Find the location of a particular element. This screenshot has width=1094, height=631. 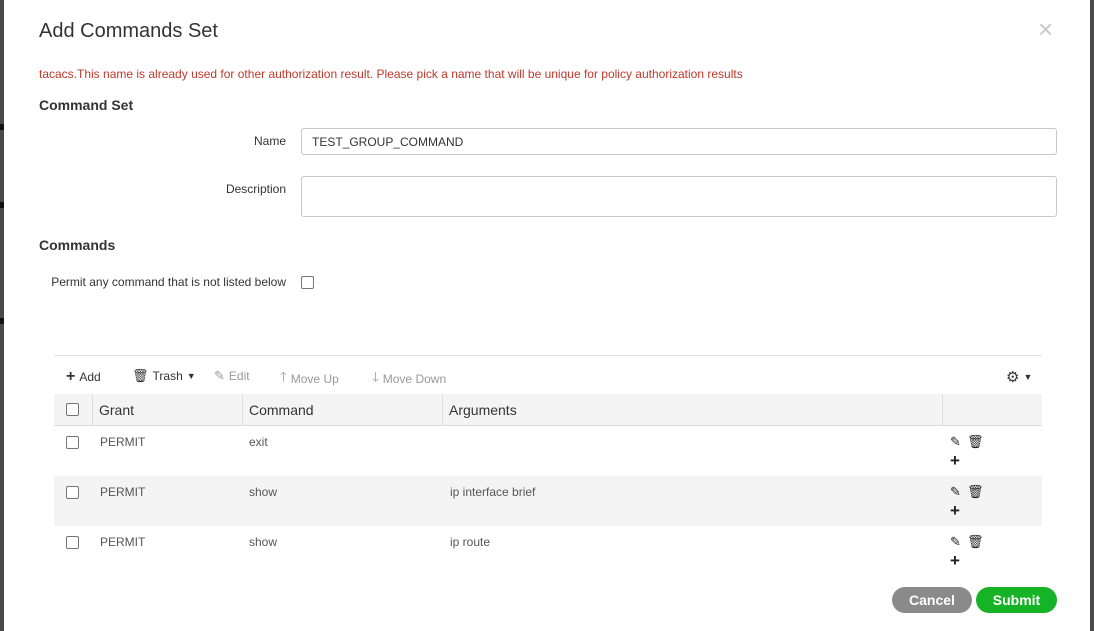

settings-button: ⚙ ▼ is located at coordinates (1019, 377).